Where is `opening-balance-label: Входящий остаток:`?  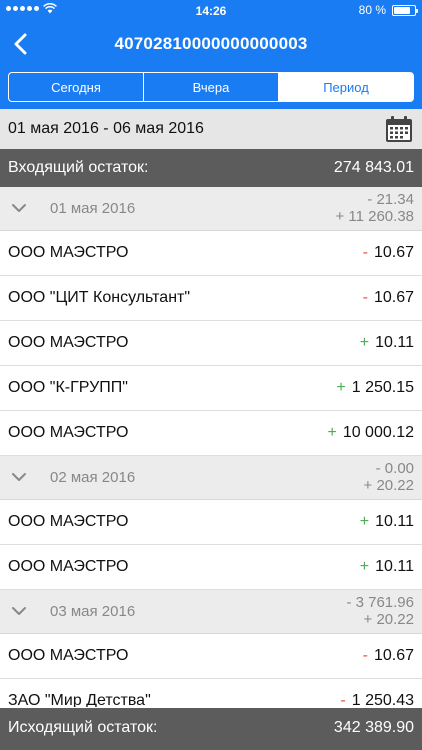 opening-balance-label: Входящий остаток: is located at coordinates (78, 167).